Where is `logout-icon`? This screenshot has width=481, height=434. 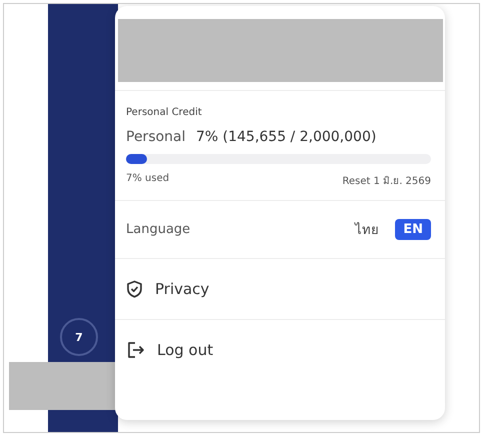
logout-icon is located at coordinates (135, 350).